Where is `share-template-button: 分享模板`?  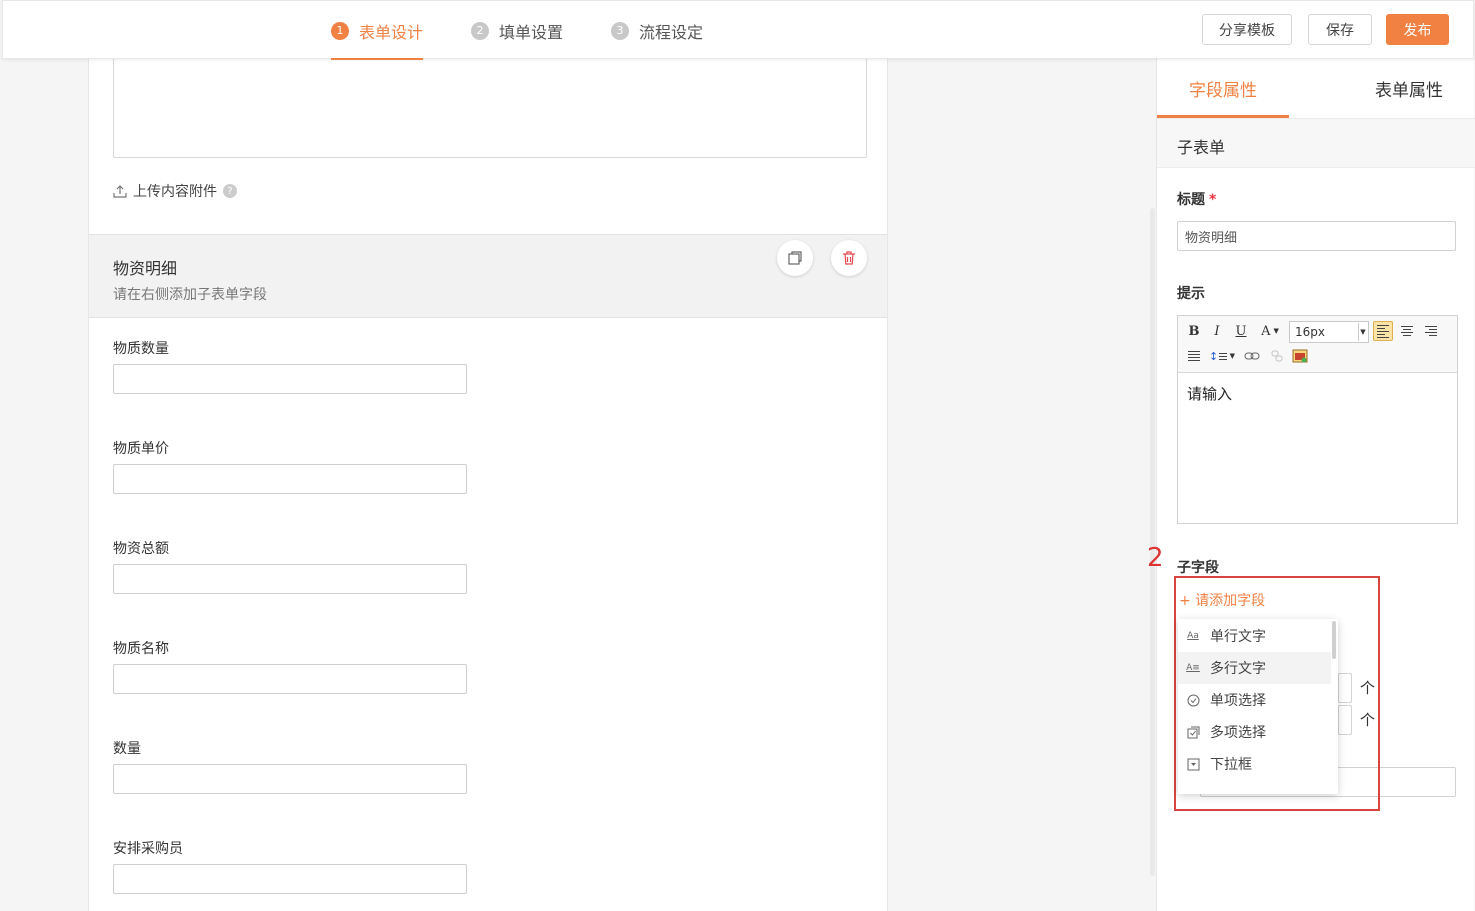 share-template-button: 分享模板 is located at coordinates (1247, 29).